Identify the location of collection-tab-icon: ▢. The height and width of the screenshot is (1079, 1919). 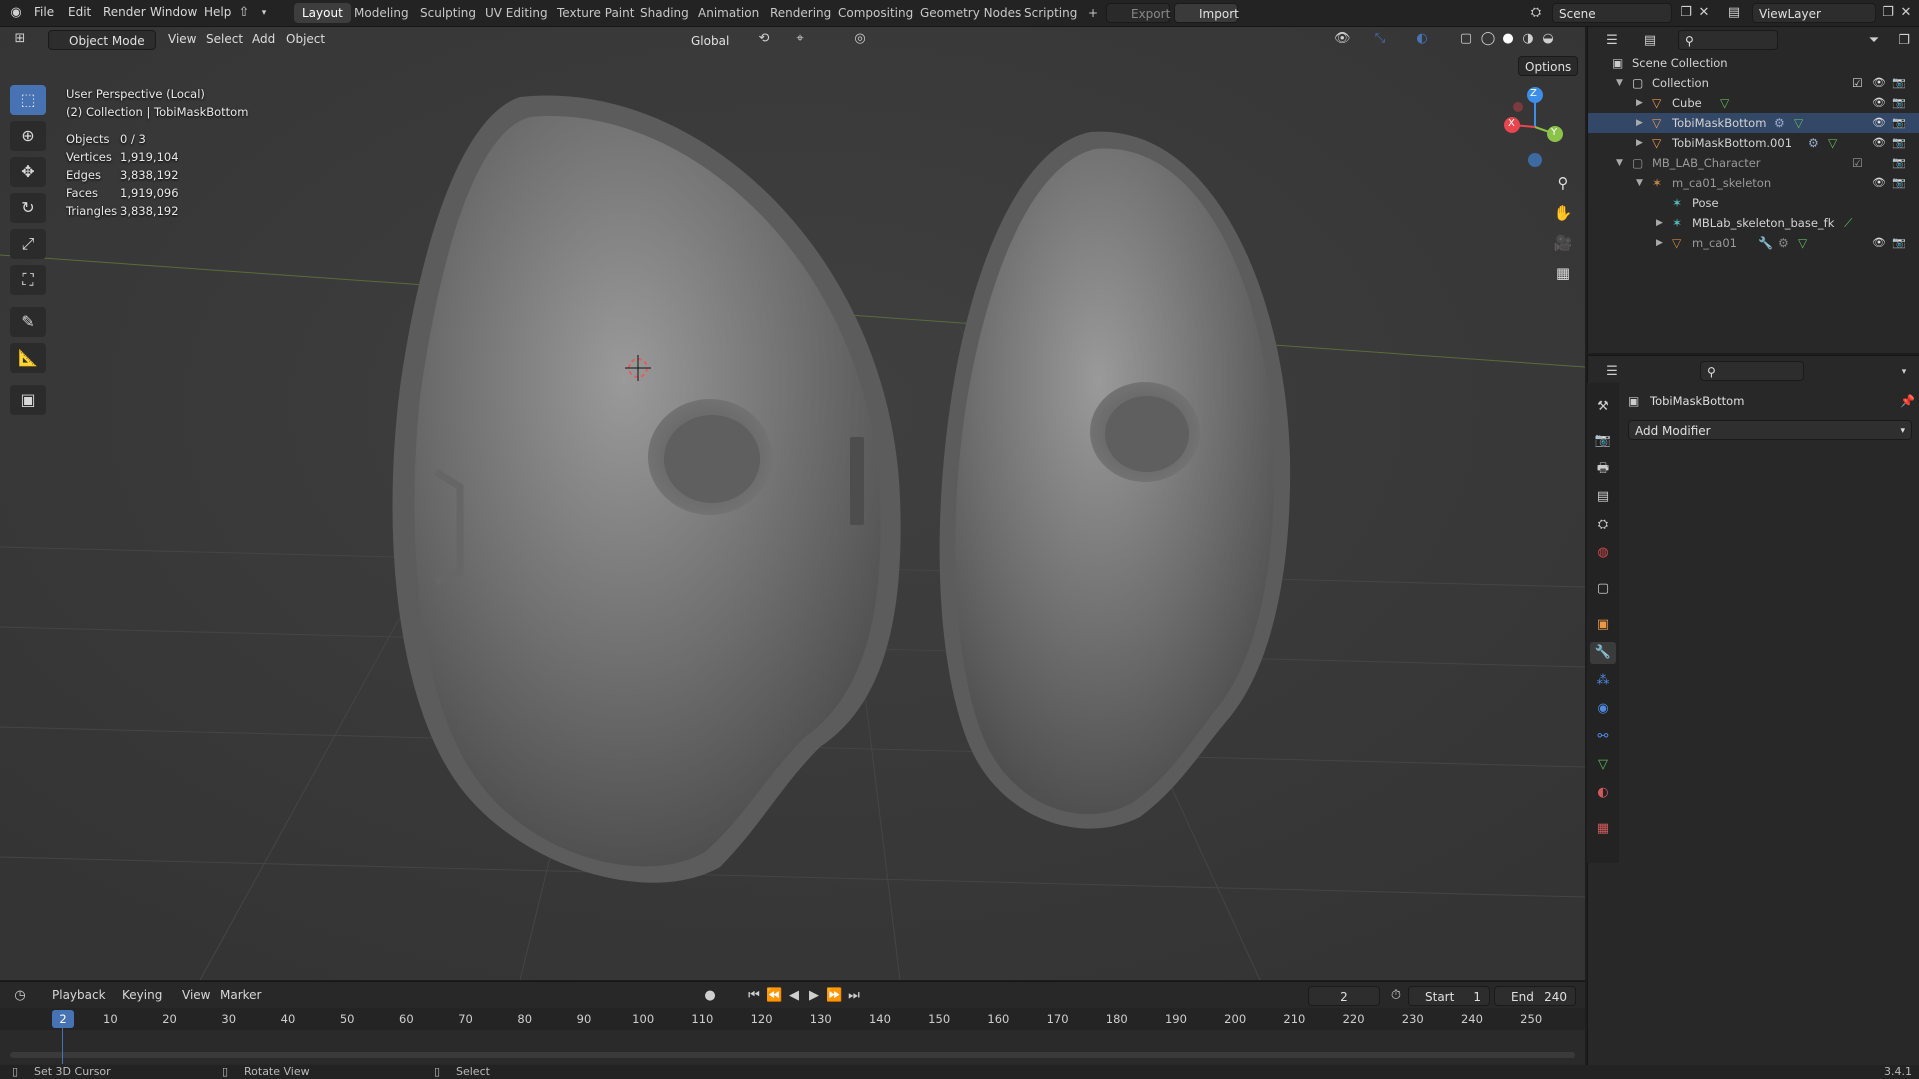
(1603, 589).